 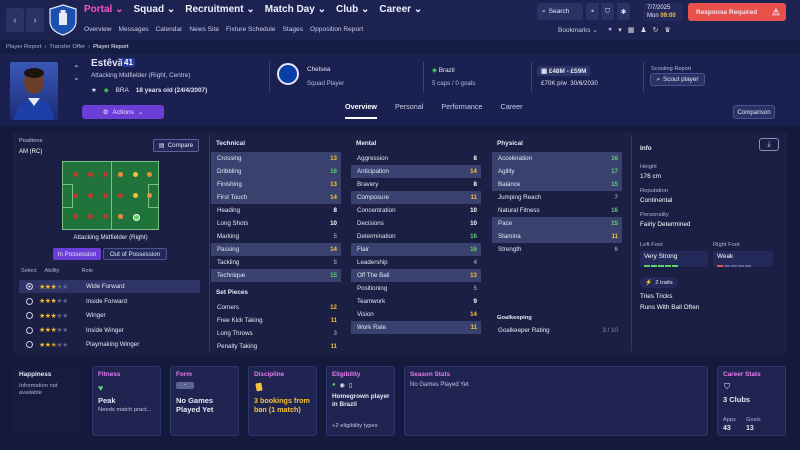 What do you see at coordinates (409, 110) in the screenshot?
I see `tab-personal: Personal` at bounding box center [409, 110].